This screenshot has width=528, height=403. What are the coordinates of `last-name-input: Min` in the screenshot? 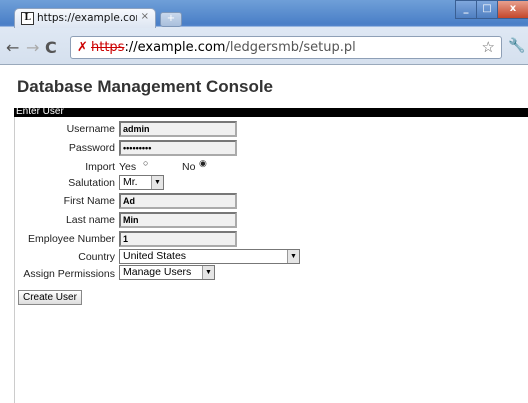 It's located at (178, 220).